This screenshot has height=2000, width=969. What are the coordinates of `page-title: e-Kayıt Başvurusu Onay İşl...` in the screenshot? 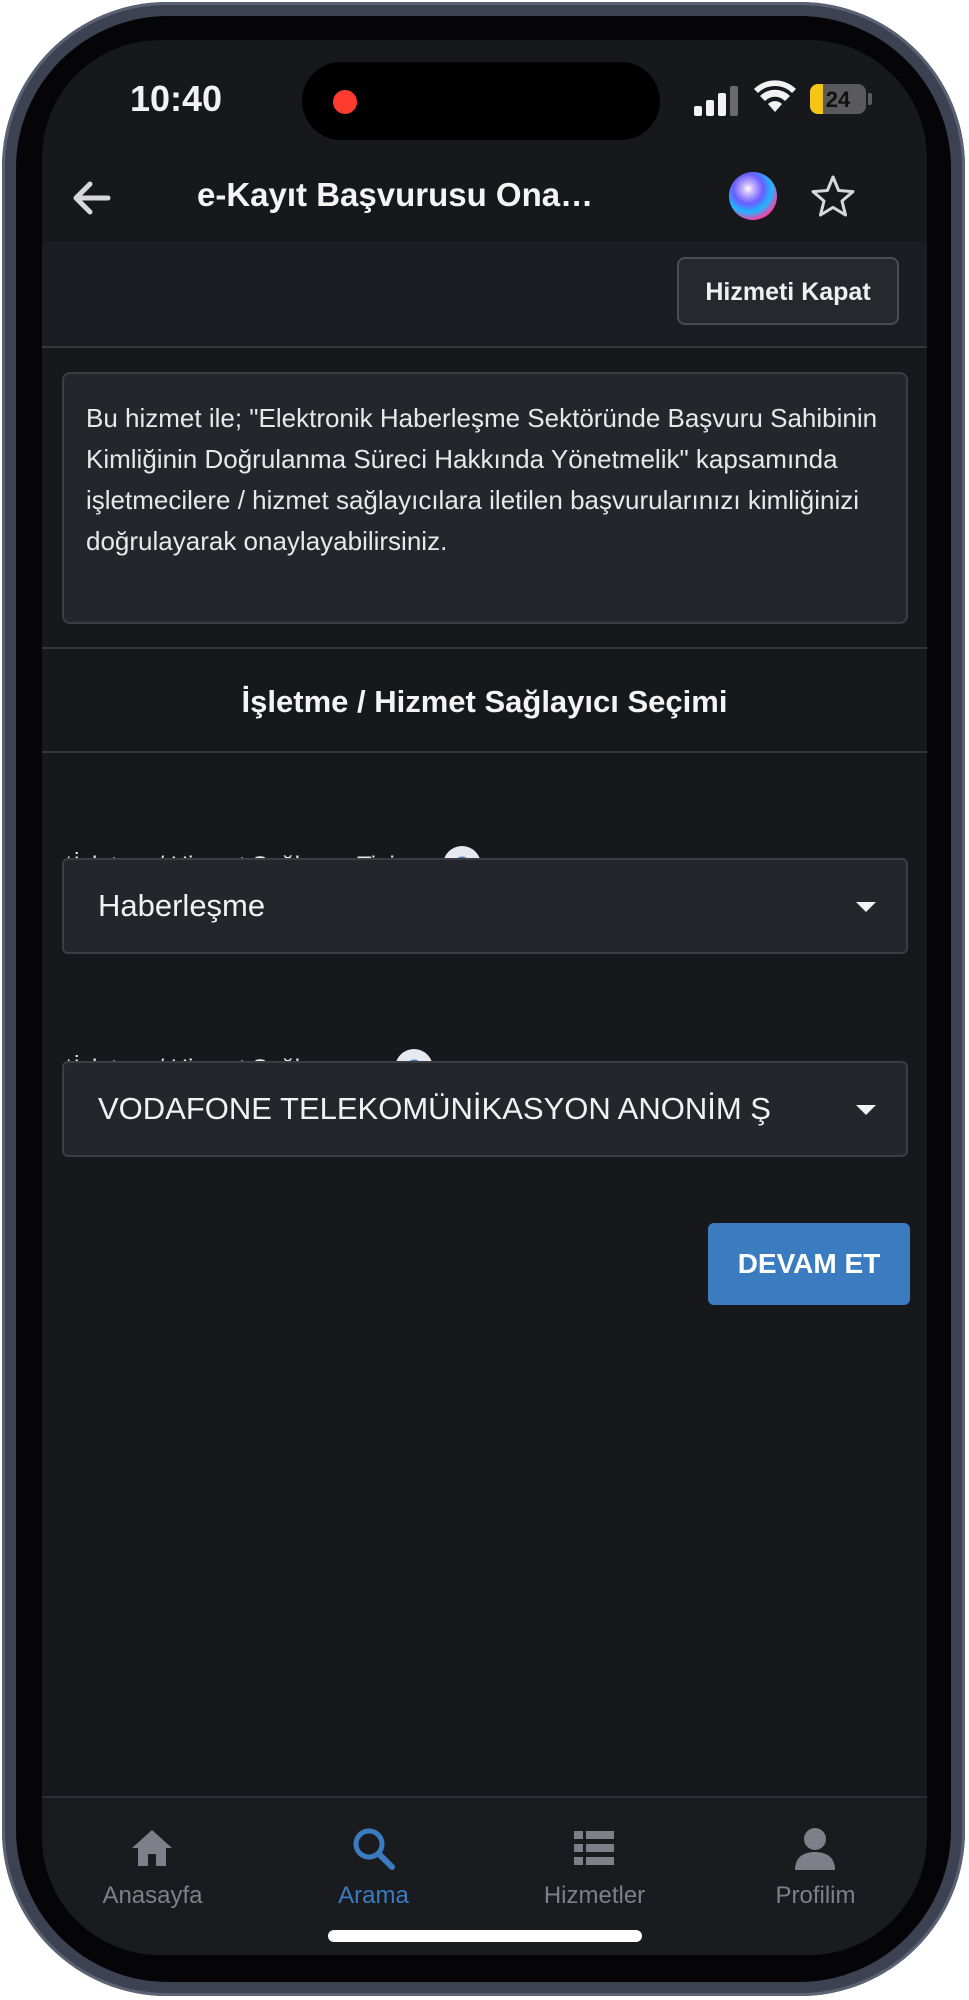 It's located at (397, 194).